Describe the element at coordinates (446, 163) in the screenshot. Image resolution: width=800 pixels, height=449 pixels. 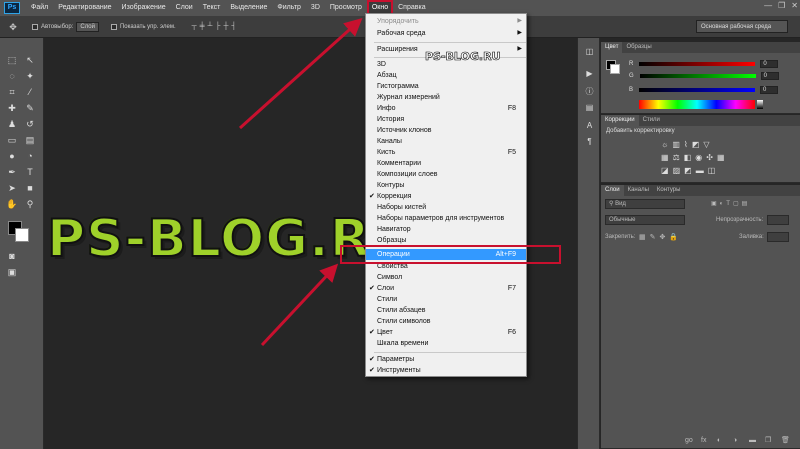
I see `menu-item-notes: Комментарии` at that location.